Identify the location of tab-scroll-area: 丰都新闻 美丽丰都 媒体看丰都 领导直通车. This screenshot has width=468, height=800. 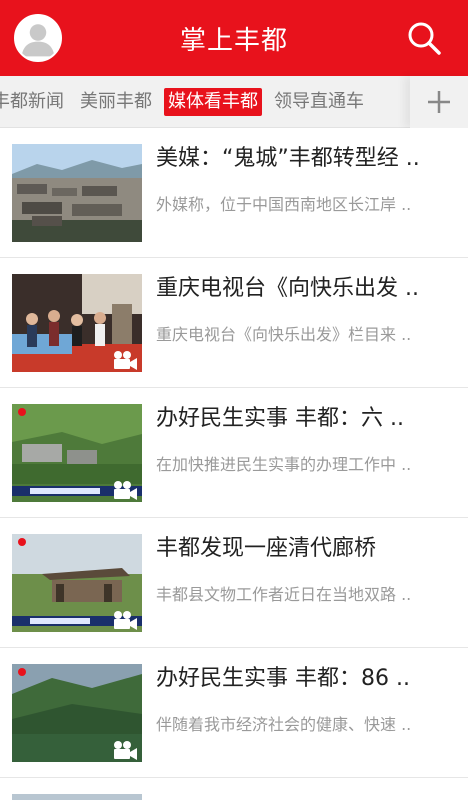
(205, 102).